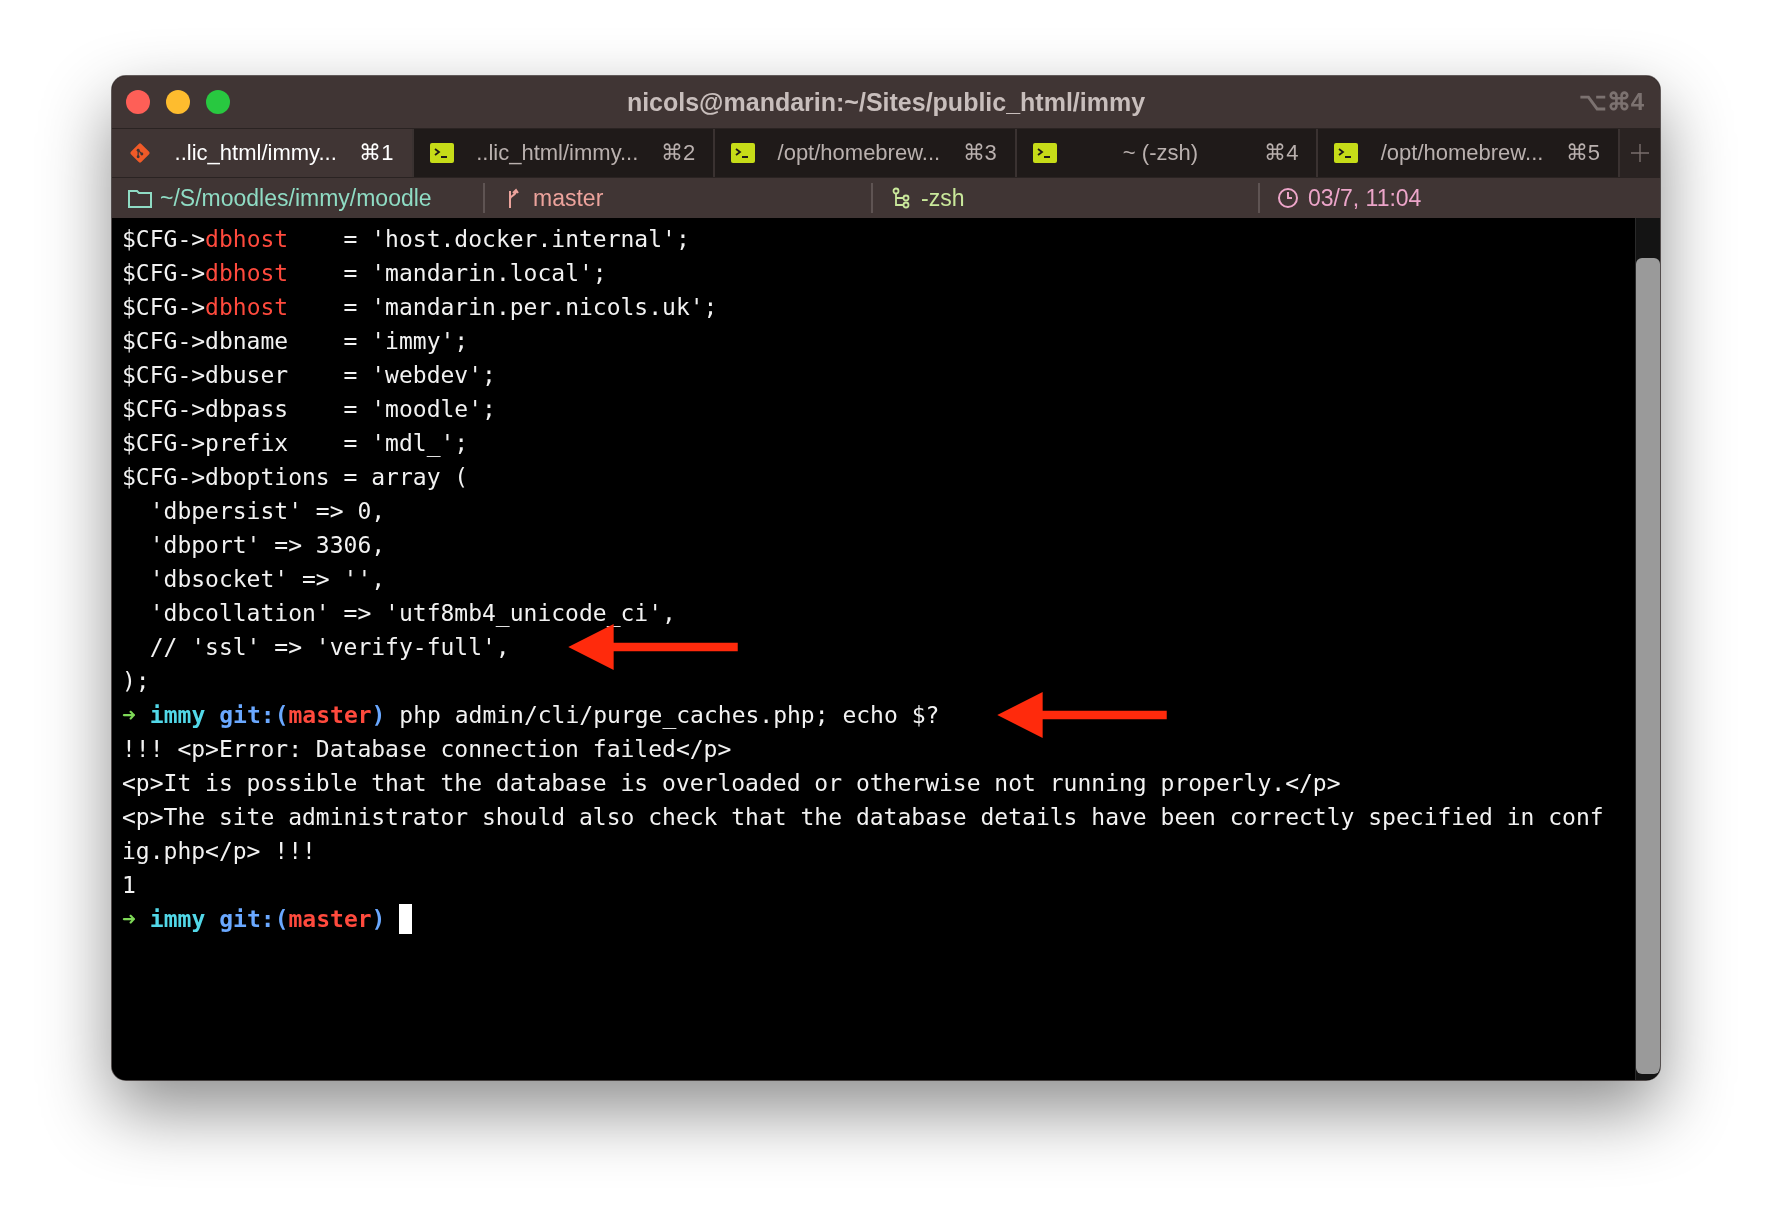 Image resolution: width=1772 pixels, height=1228 pixels. What do you see at coordinates (129, 885) in the screenshot?
I see `terminal-text: 1` at bounding box center [129, 885].